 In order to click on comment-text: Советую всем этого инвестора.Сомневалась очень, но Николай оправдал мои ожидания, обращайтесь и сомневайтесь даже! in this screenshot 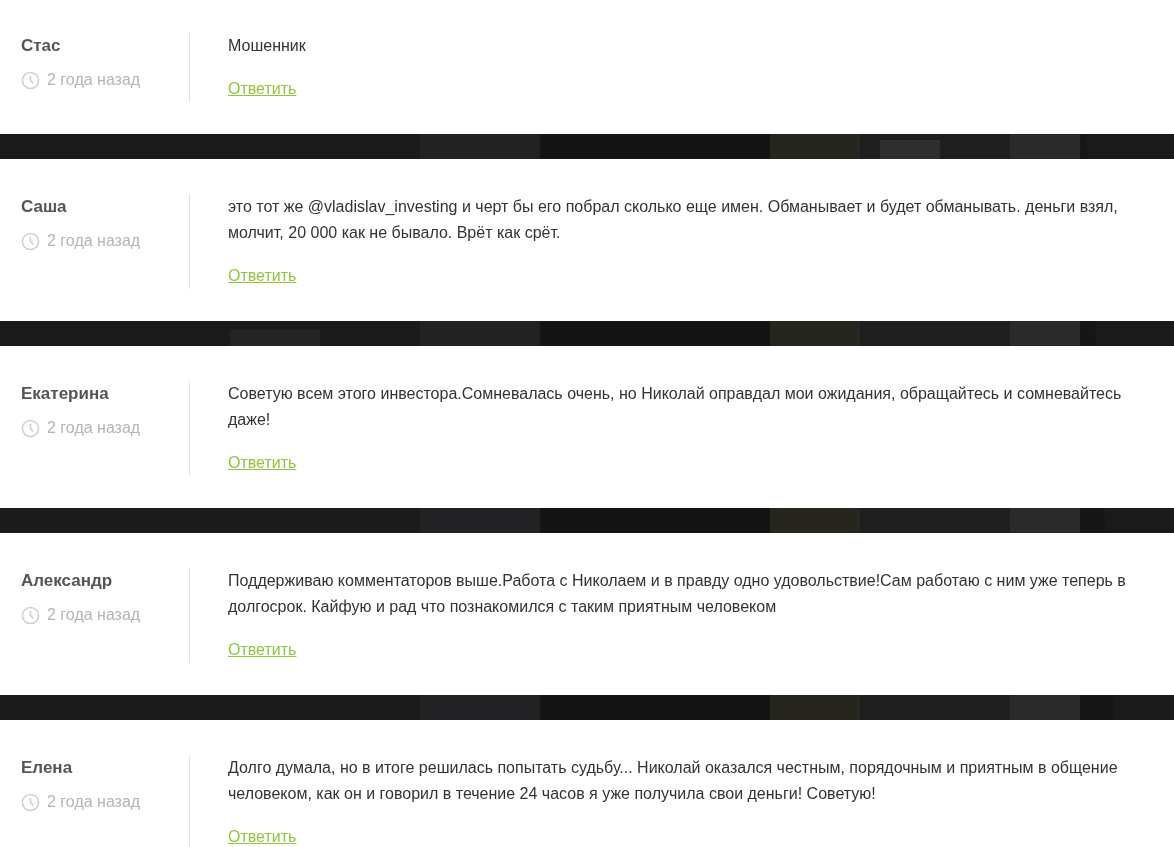, I will do `click(675, 407)`.